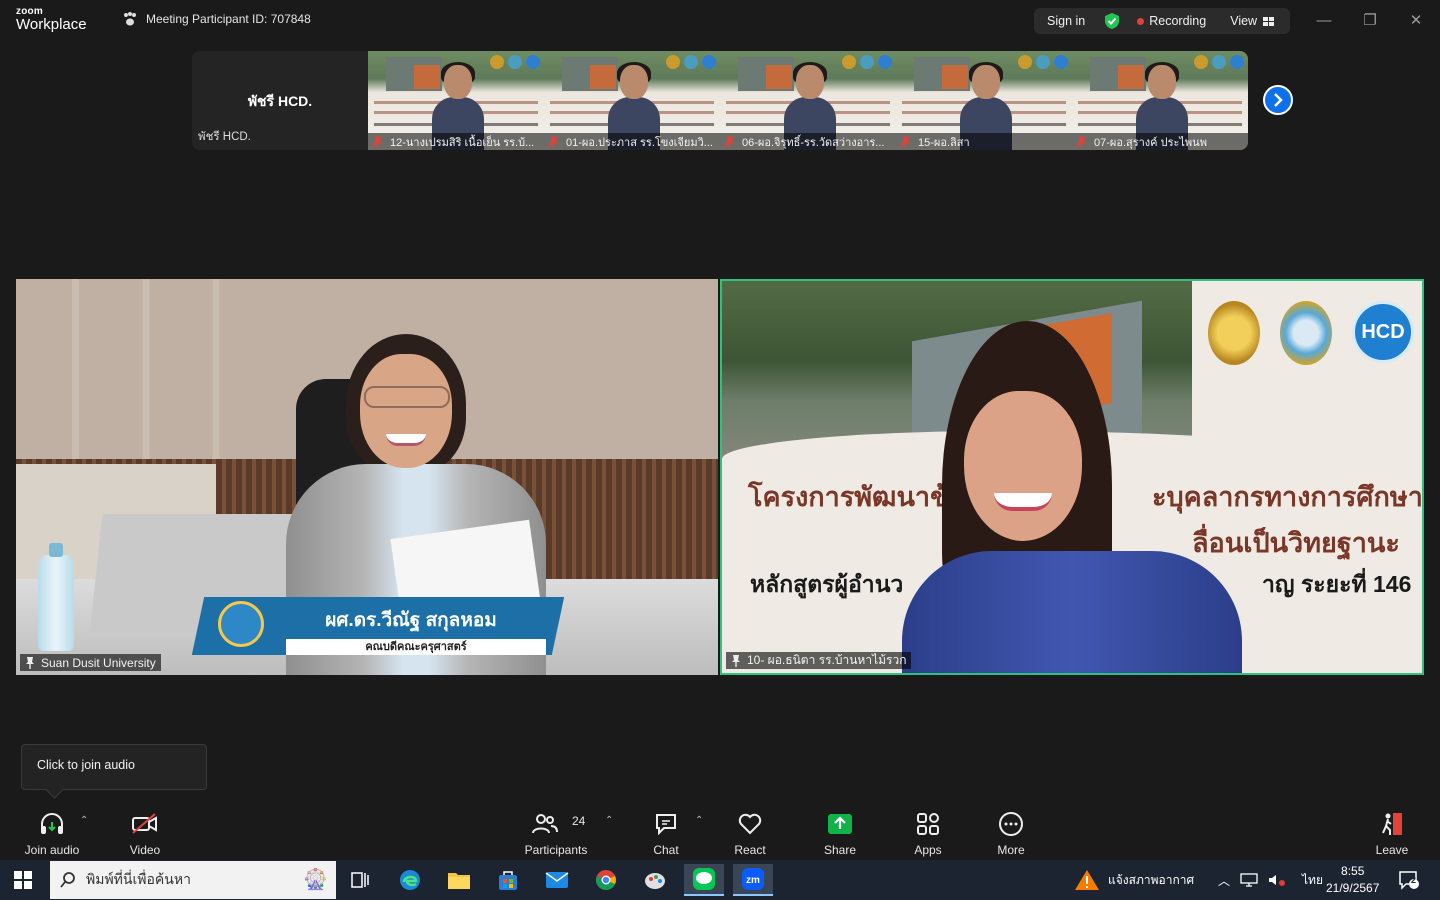 This screenshot has height=900, width=1440. What do you see at coordinates (545, 824) in the screenshot?
I see `participants-icon` at bounding box center [545, 824].